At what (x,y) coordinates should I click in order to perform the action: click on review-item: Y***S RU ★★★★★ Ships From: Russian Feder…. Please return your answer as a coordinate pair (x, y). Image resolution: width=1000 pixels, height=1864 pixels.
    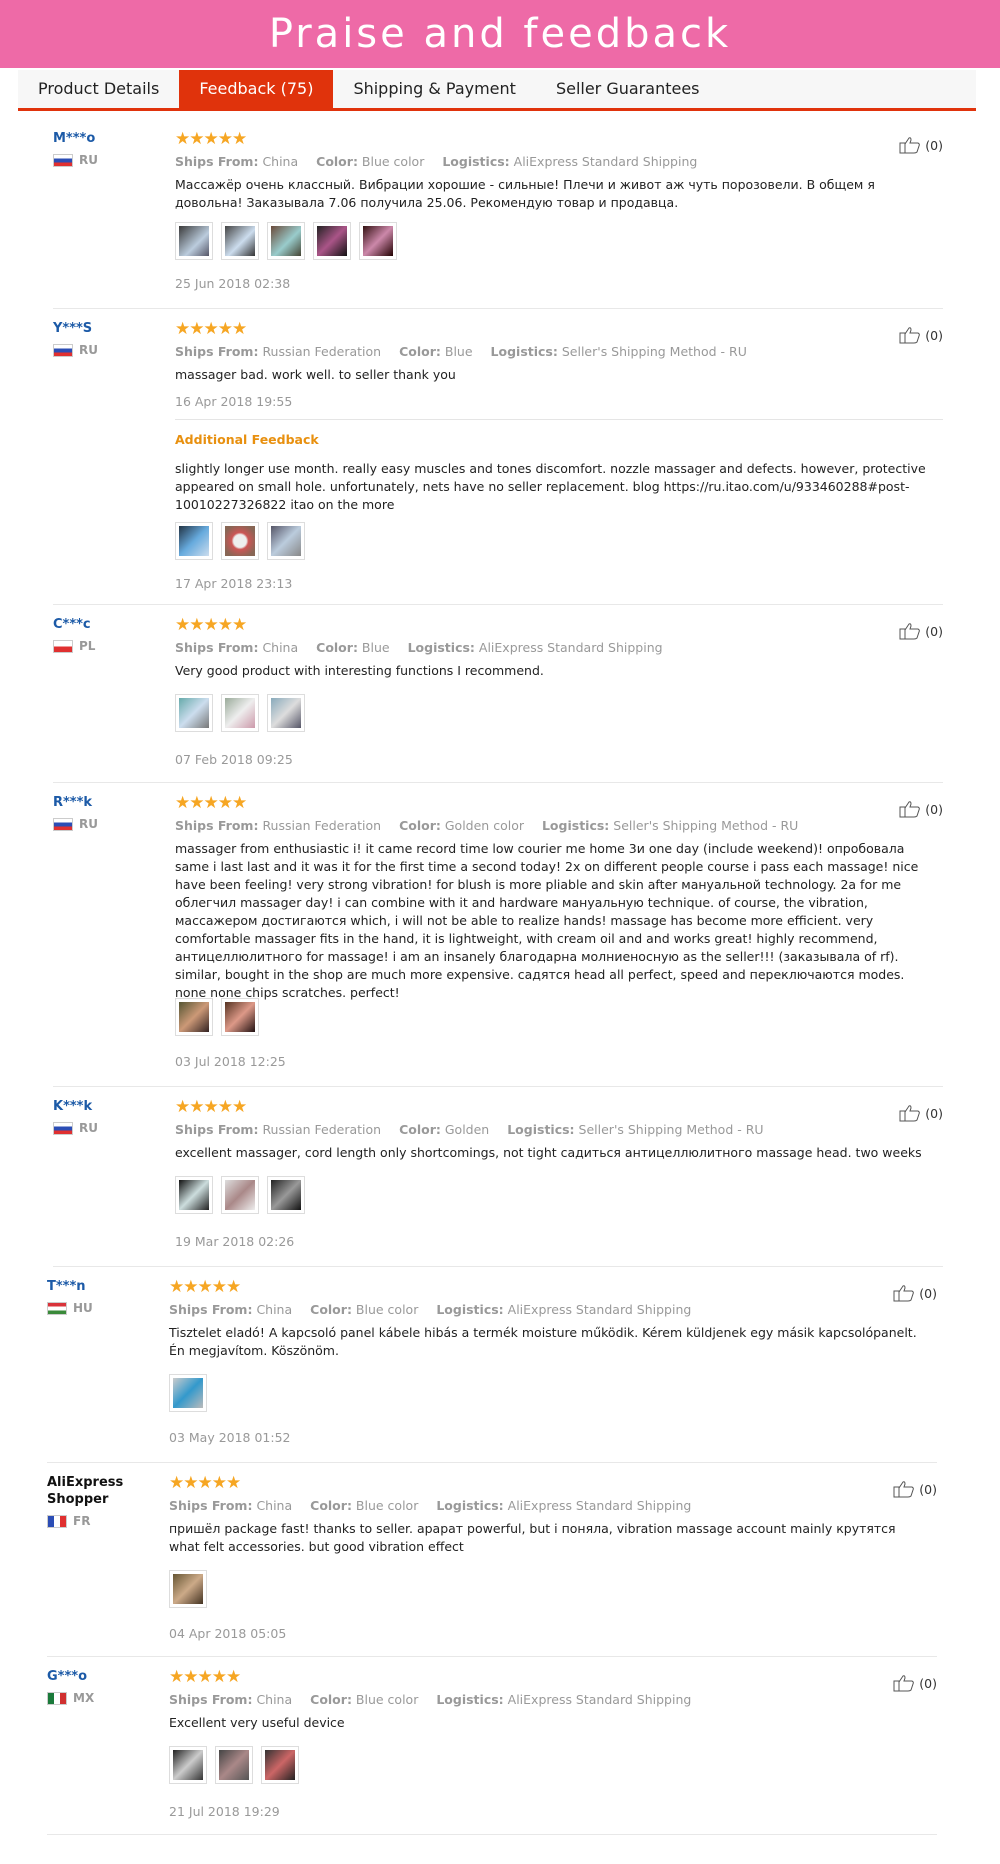
    Looking at the image, I should click on (498, 456).